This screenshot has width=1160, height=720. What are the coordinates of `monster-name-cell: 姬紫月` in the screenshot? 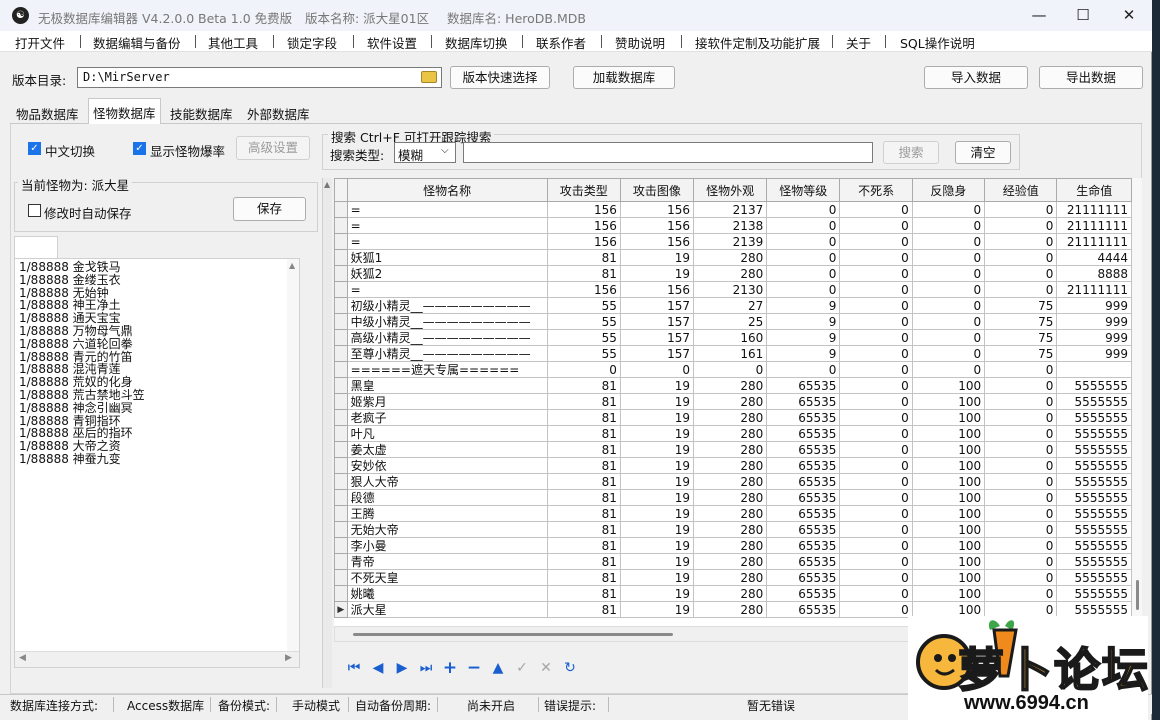 It's located at (447, 401).